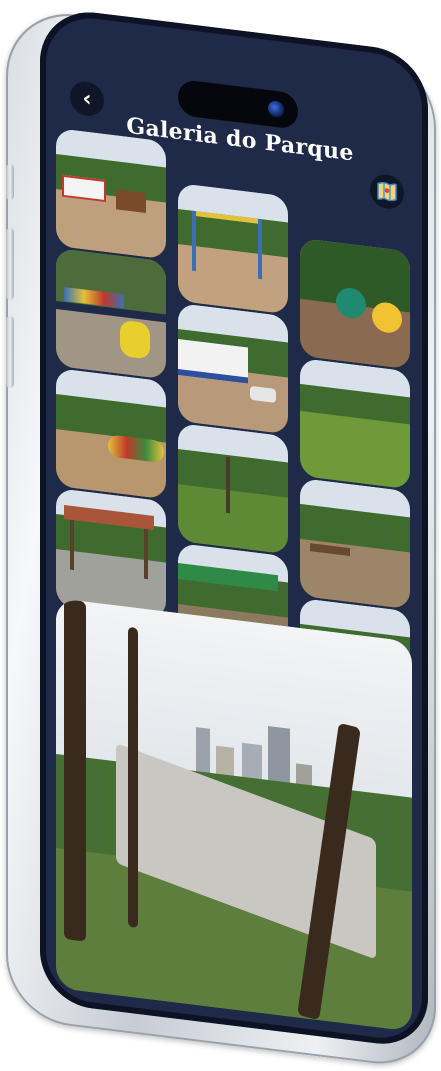 This screenshot has width=441, height=1071. I want to click on chevron-left-icon: ‹, so click(87, 98).